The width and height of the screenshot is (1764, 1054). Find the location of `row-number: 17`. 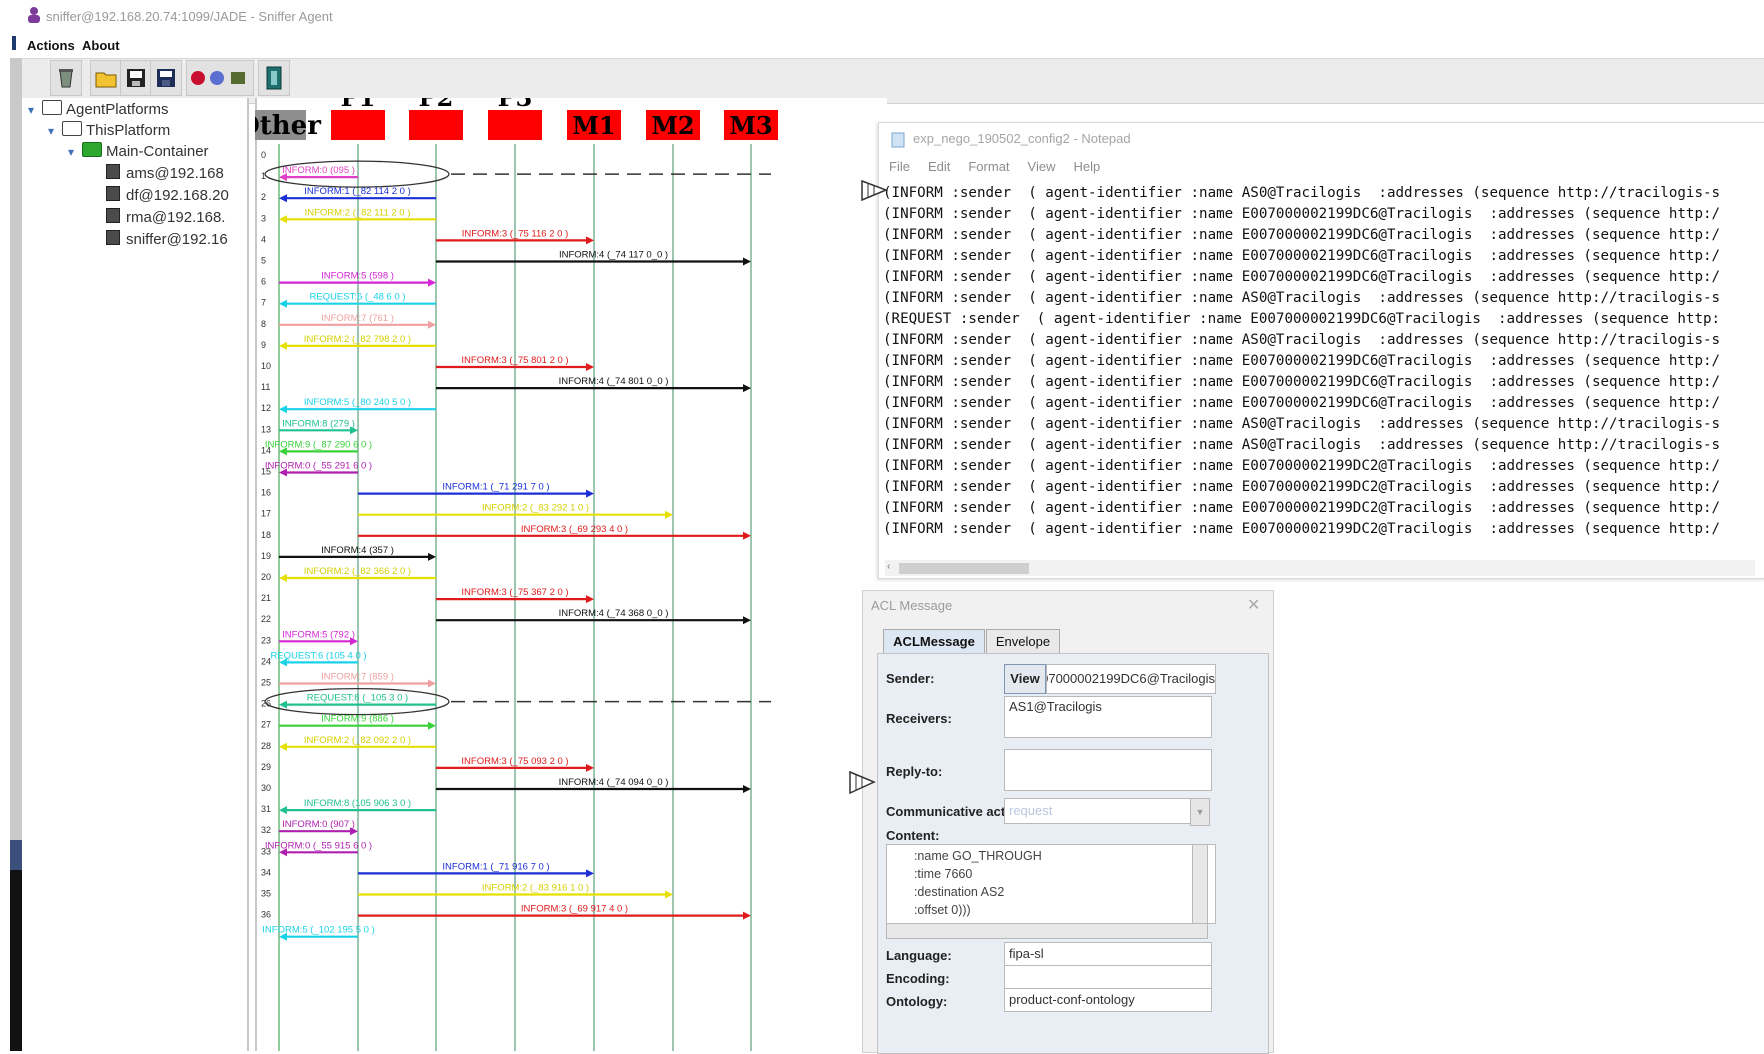

row-number: 17 is located at coordinates (266, 514).